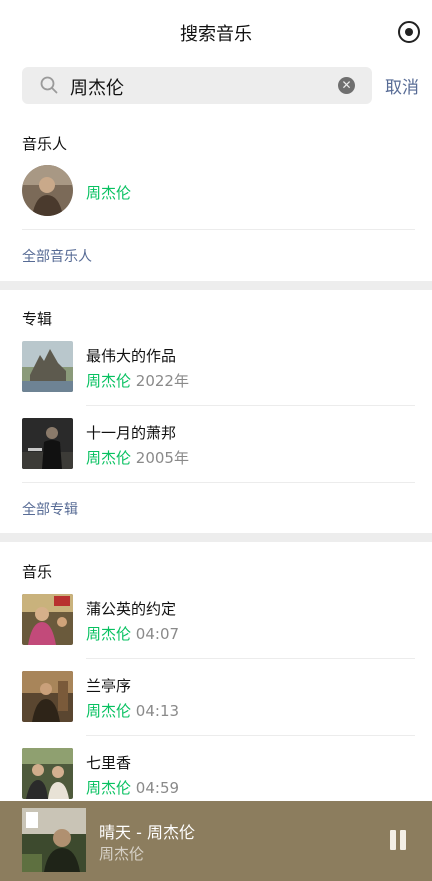 The height and width of the screenshot is (881, 432). I want to click on all-artists-link: 全部音乐人, so click(57, 256).